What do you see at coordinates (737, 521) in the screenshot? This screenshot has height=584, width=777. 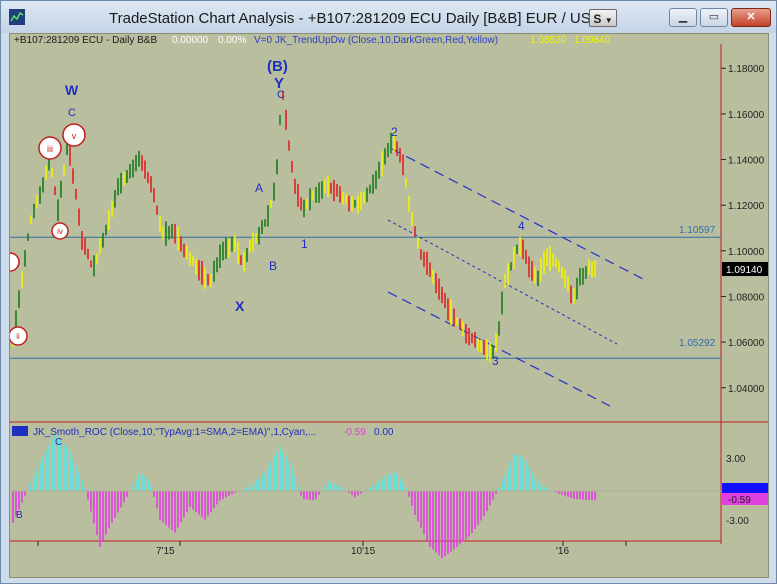 I see `roc-tick-neg: -3.00` at bounding box center [737, 521].